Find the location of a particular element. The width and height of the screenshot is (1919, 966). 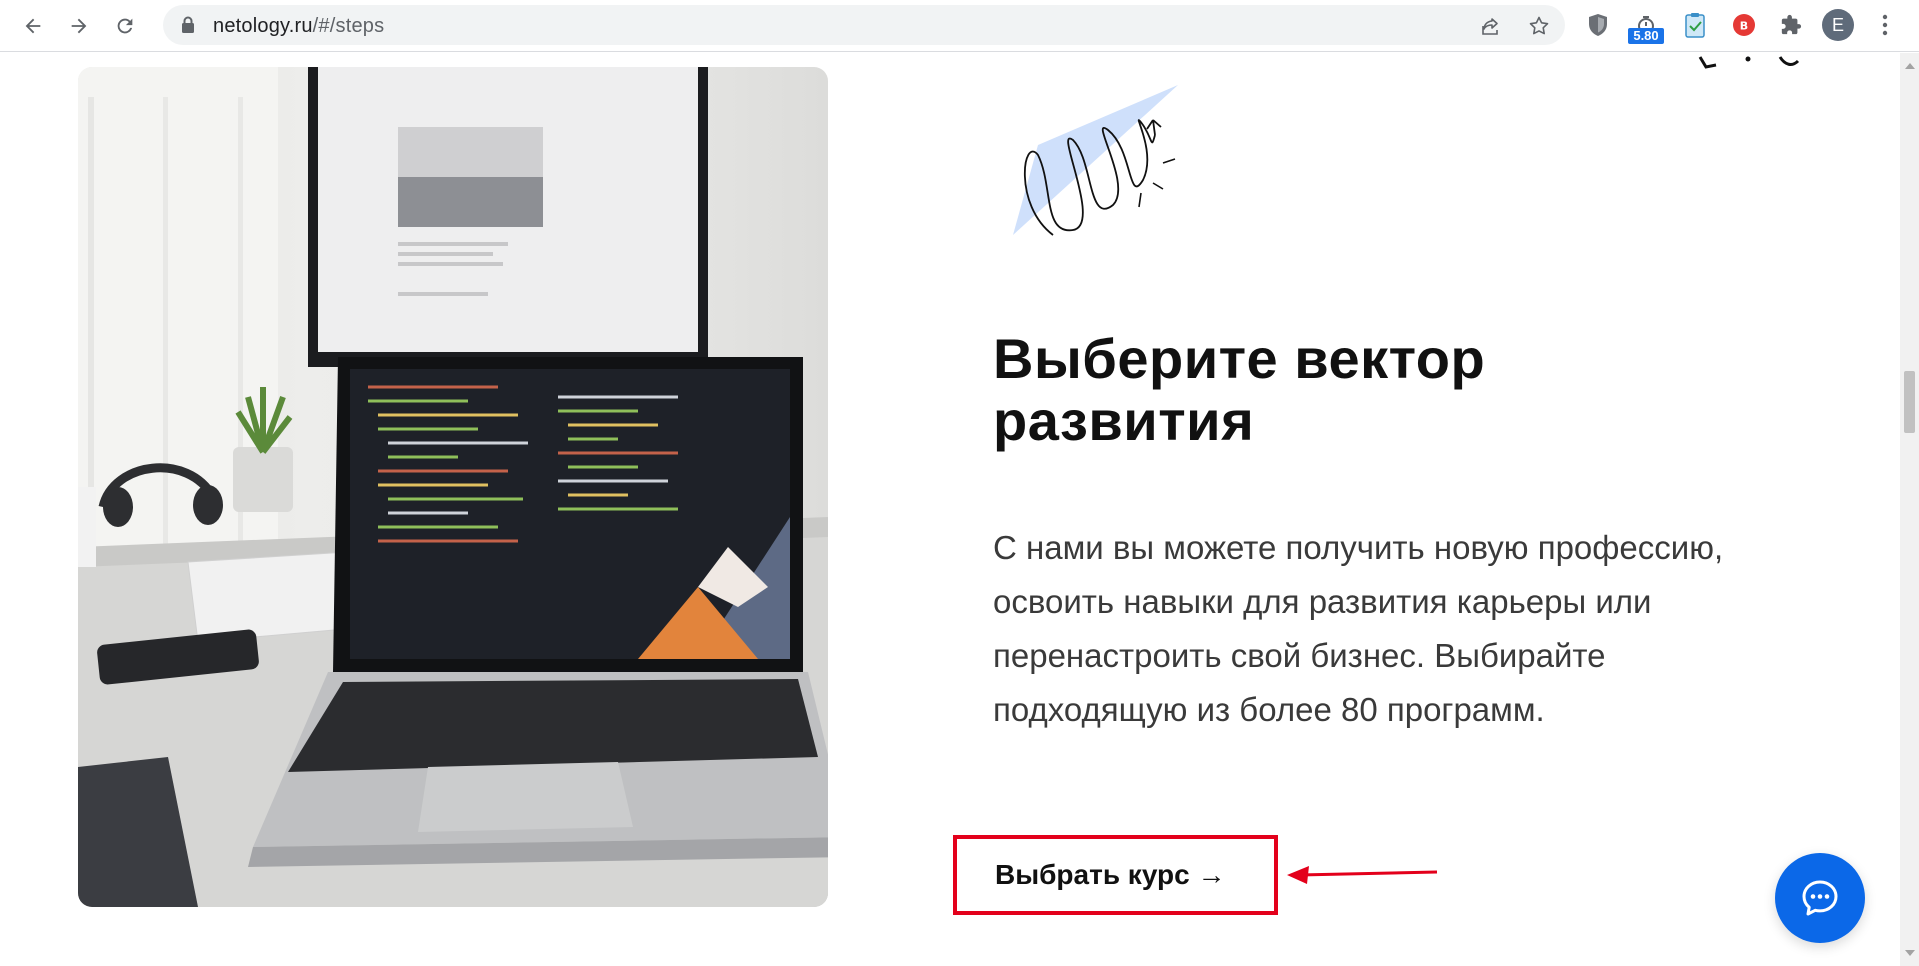

share-icon is located at coordinates (1491, 26).